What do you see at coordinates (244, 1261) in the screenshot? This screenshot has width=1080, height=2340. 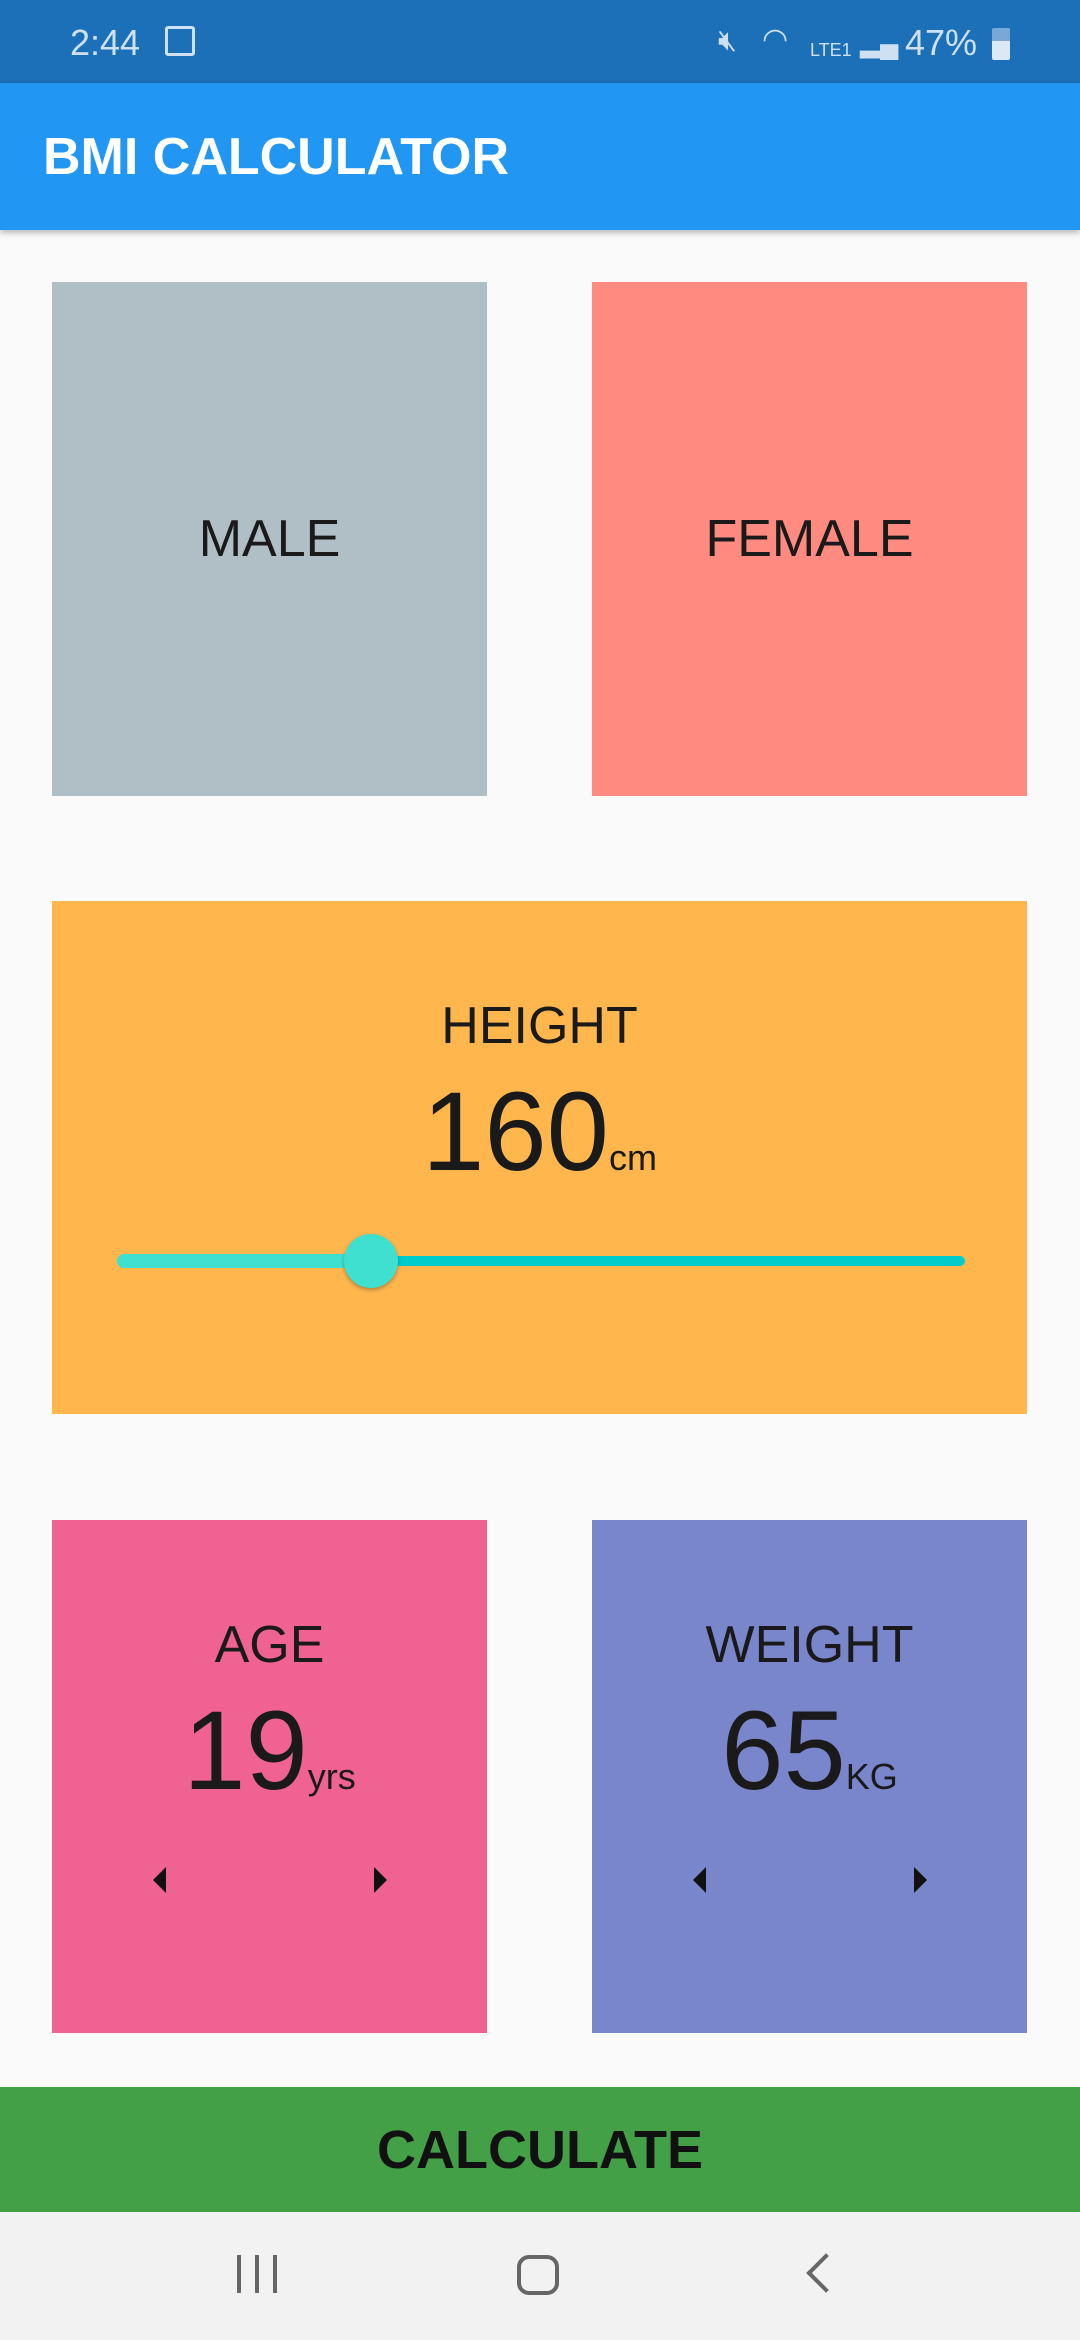 I see `slider-active-track` at bounding box center [244, 1261].